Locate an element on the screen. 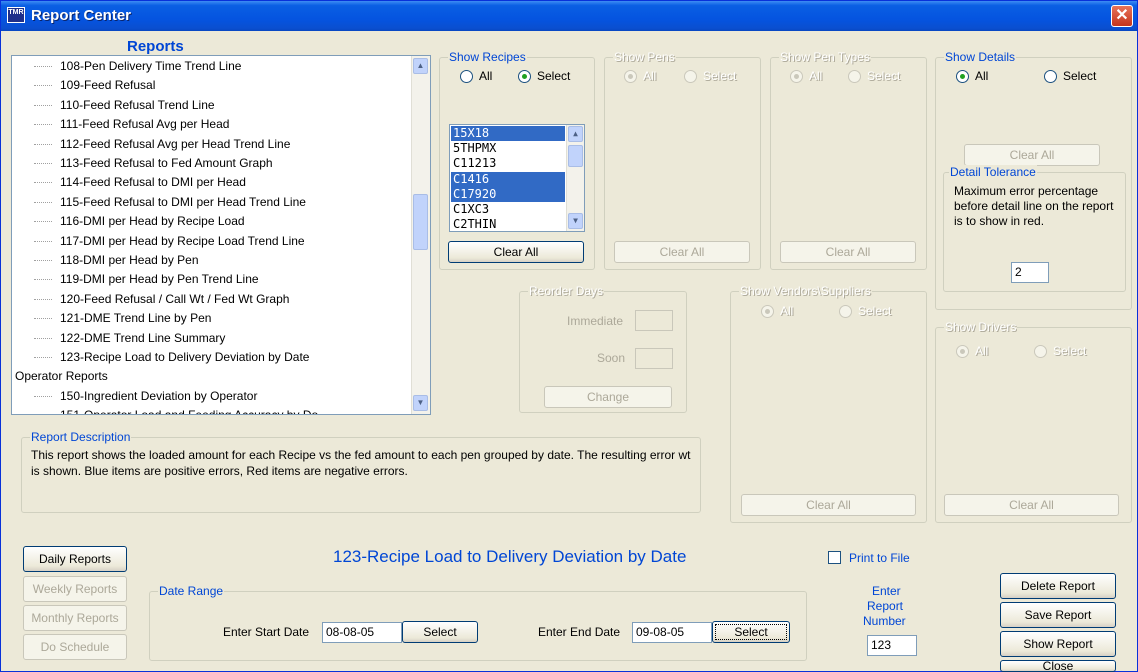 The width and height of the screenshot is (1138, 672). tree-item-label: 108-Pen Delivery Time Trend Line is located at coordinates (151, 66).